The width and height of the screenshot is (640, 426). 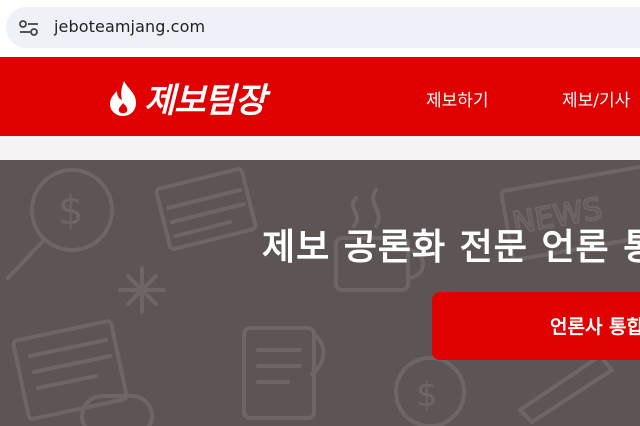 What do you see at coordinates (320, 148) in the screenshot?
I see `header-divider` at bounding box center [320, 148].